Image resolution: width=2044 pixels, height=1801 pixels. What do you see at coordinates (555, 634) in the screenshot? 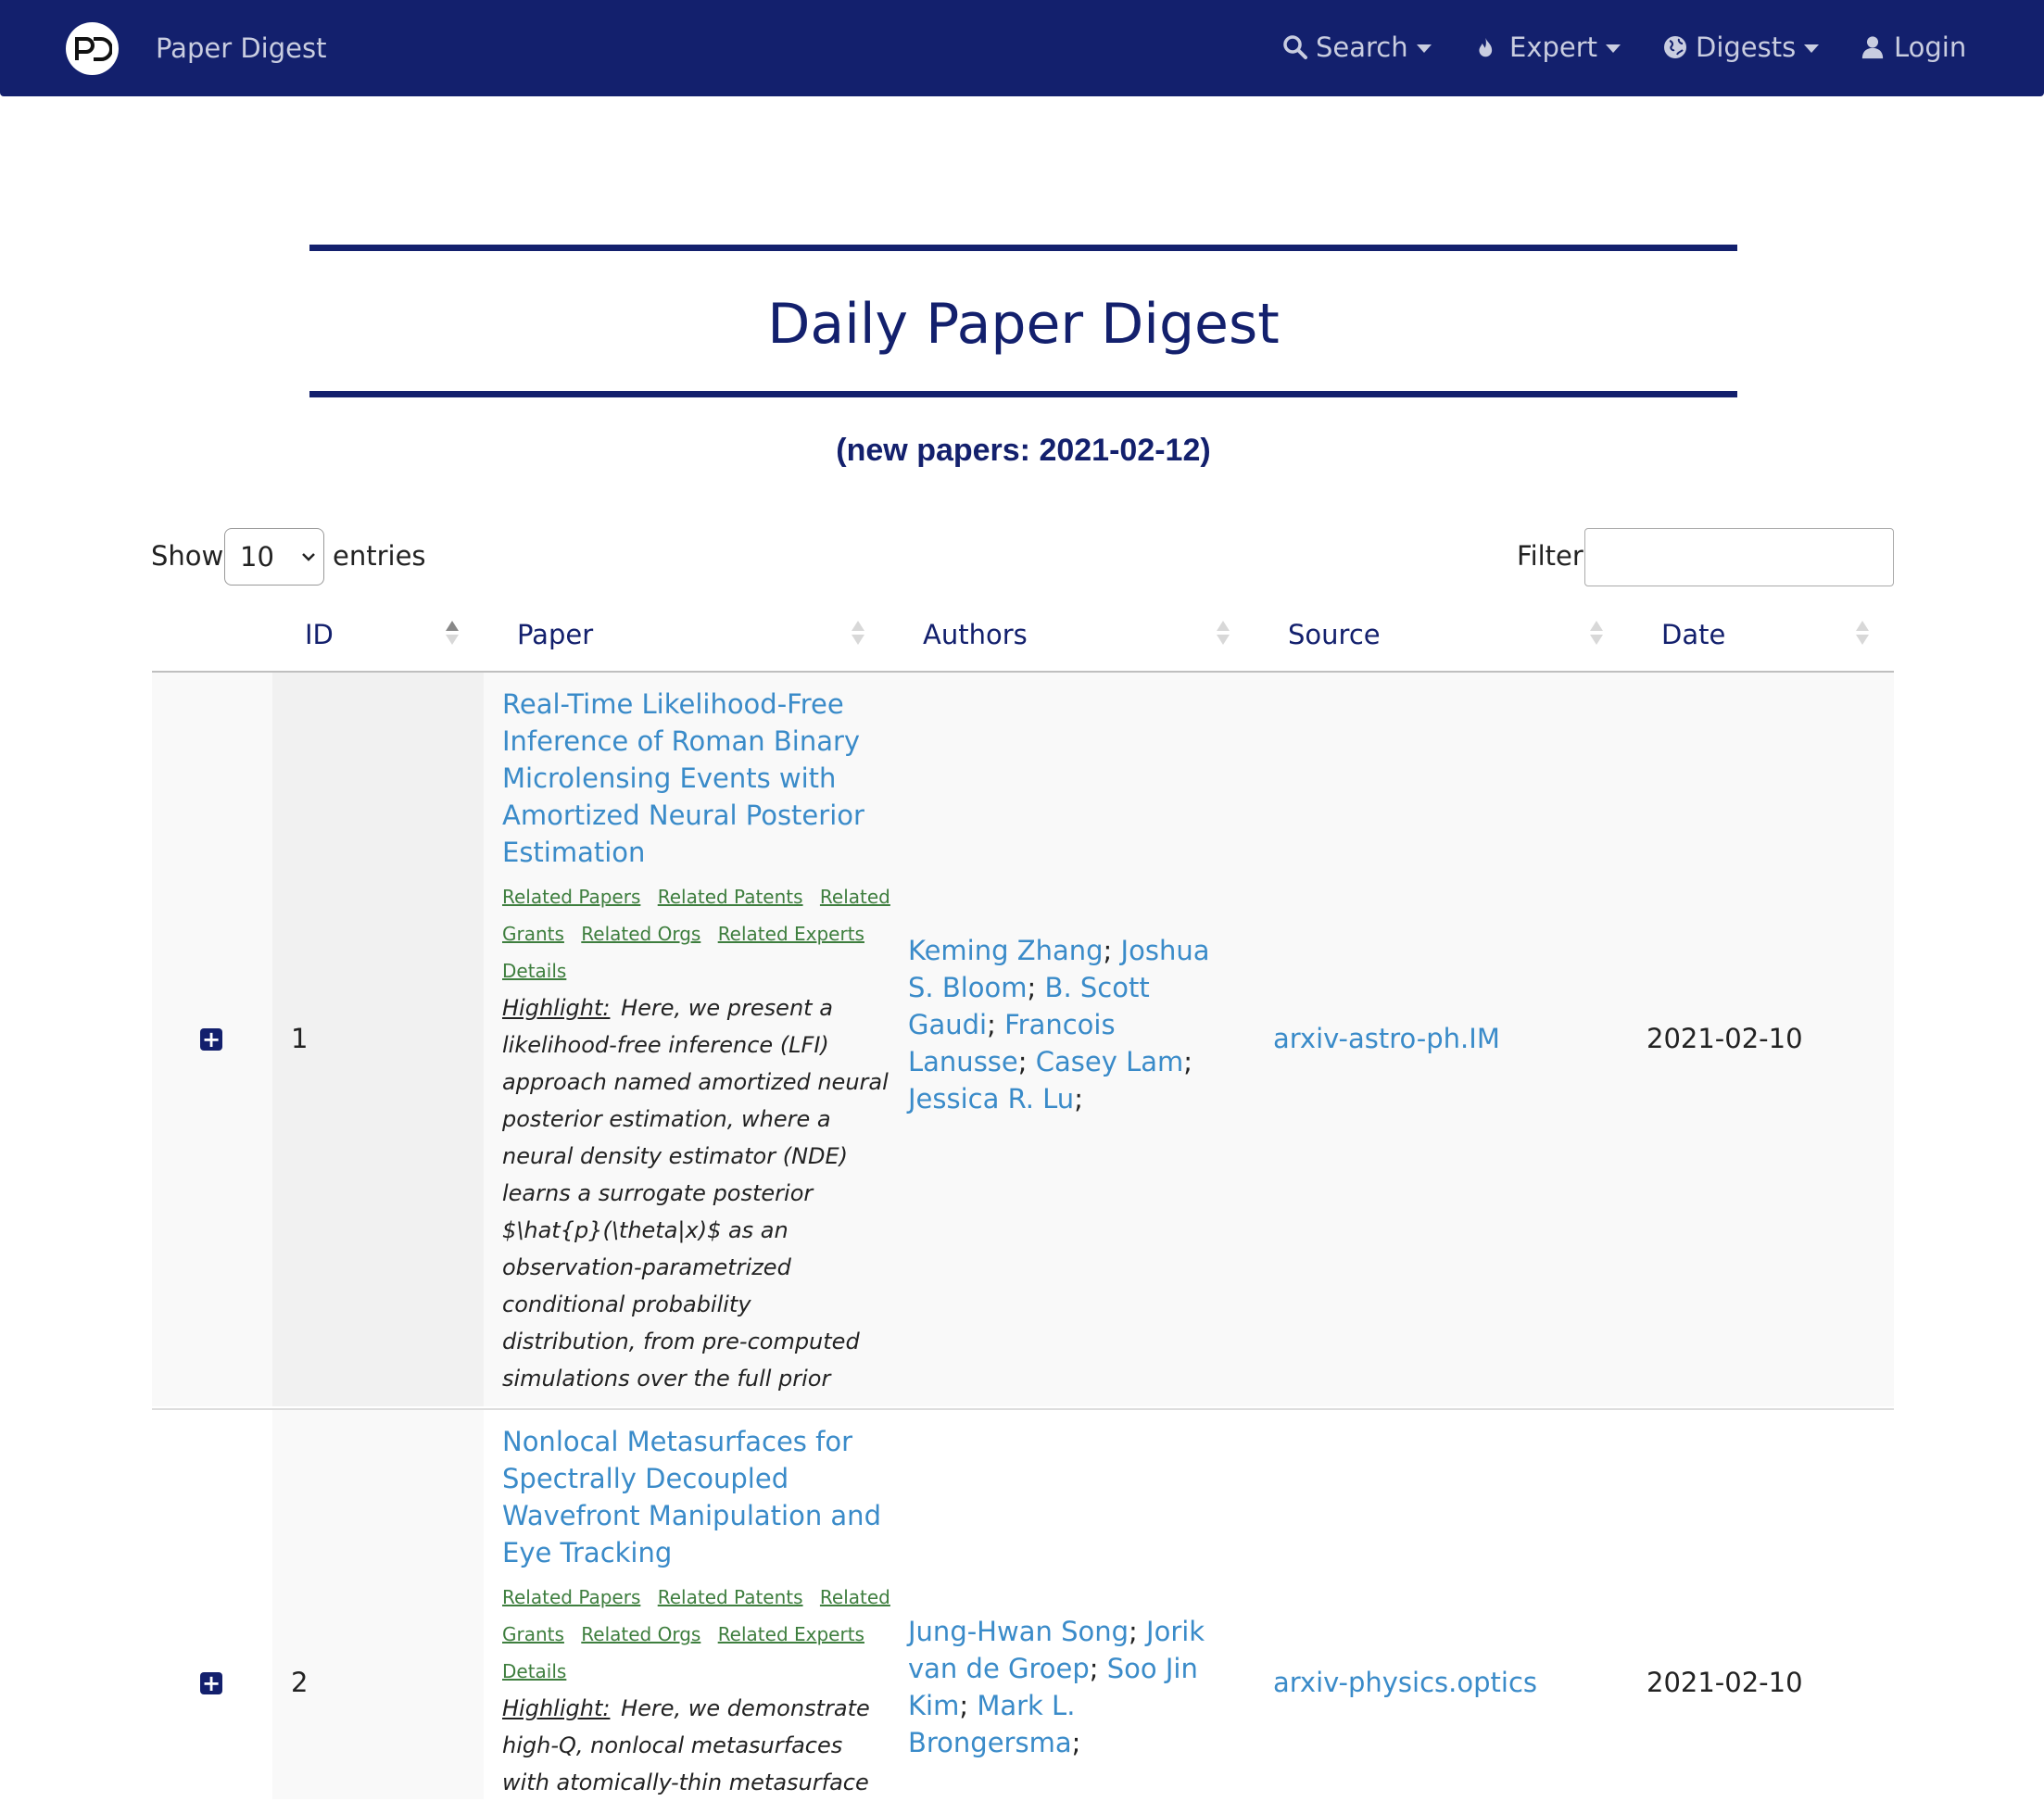
I see `column-header-paper: Paper` at bounding box center [555, 634].